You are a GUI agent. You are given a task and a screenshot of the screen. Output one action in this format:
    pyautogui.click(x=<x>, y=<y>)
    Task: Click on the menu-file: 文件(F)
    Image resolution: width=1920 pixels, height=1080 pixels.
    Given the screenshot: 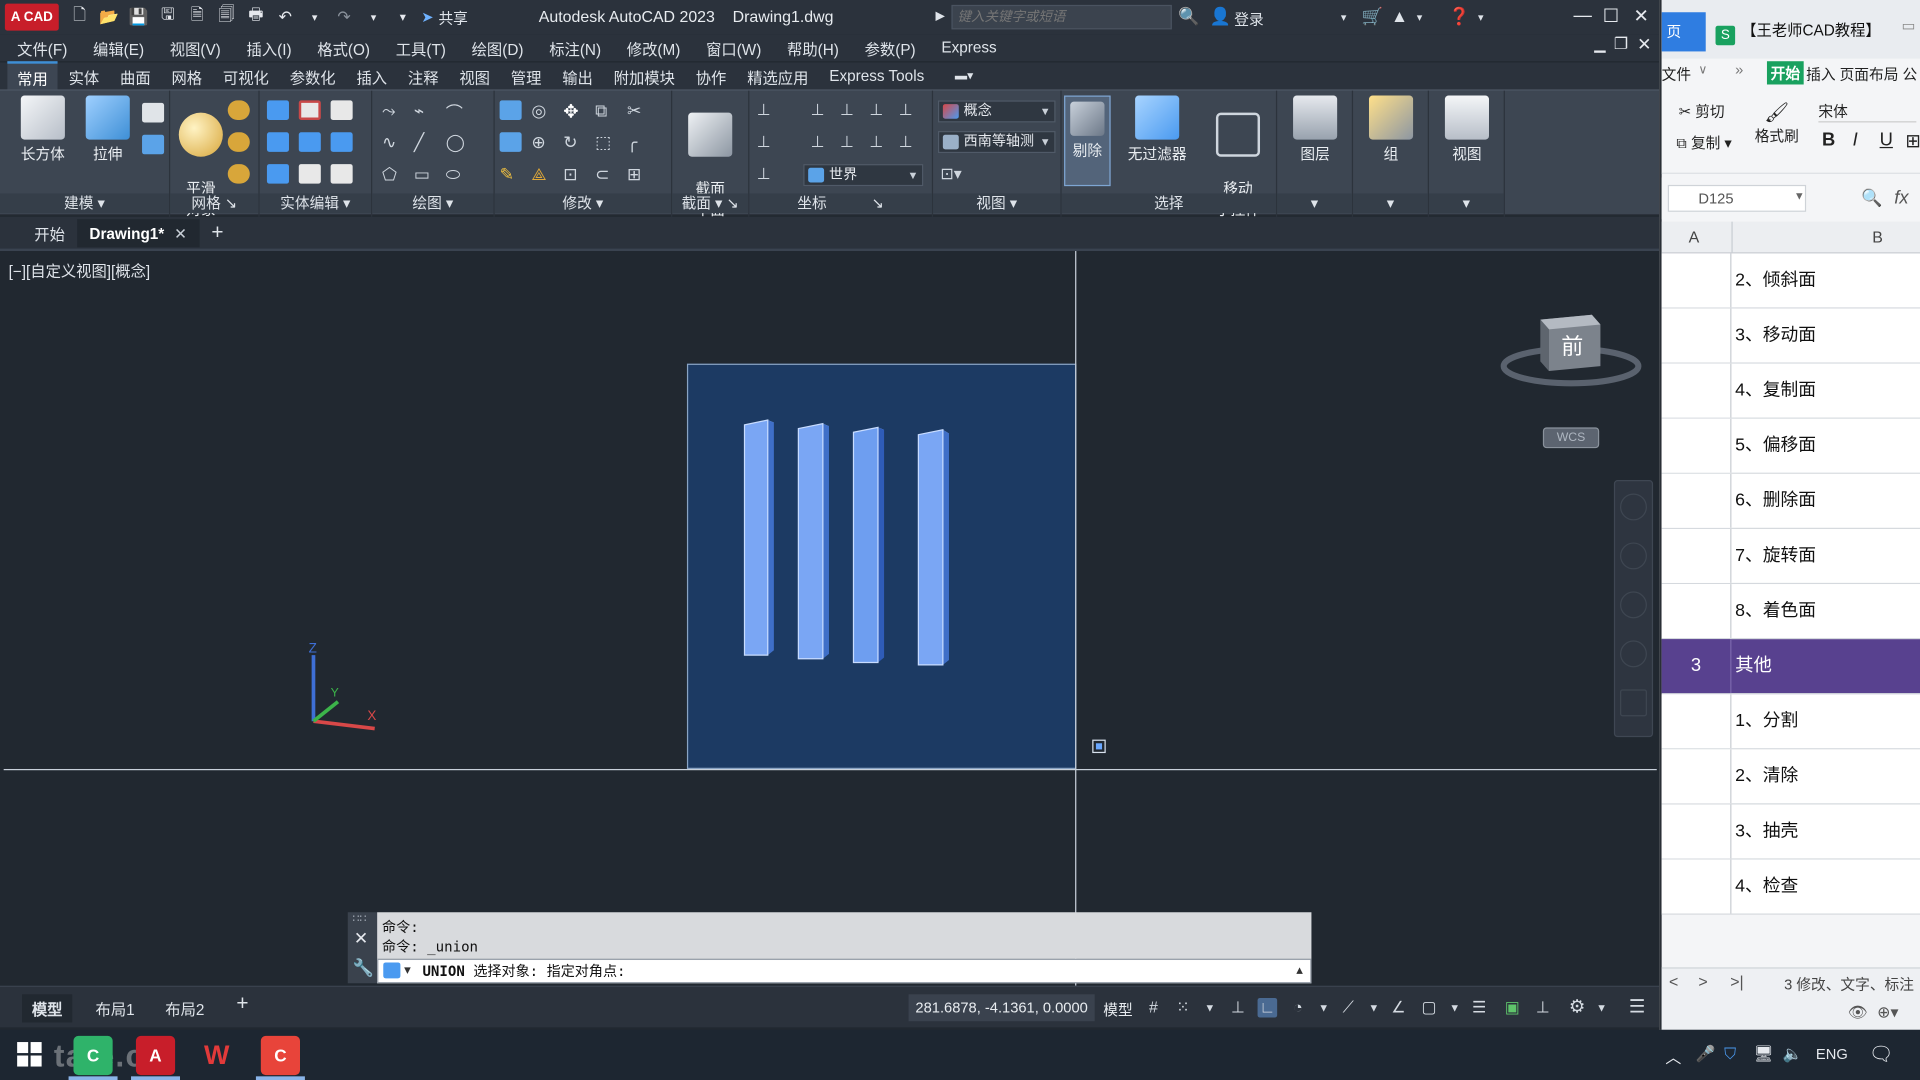 What is the action you would take?
    pyautogui.click(x=42, y=47)
    